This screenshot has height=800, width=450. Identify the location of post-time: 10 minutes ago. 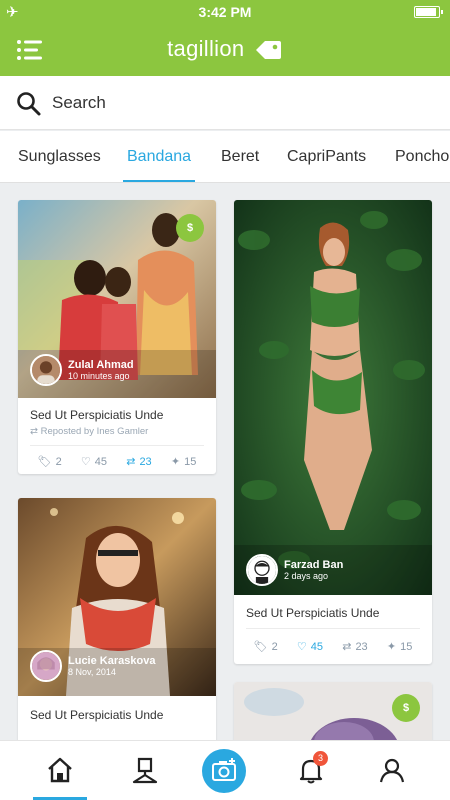
(99, 376).